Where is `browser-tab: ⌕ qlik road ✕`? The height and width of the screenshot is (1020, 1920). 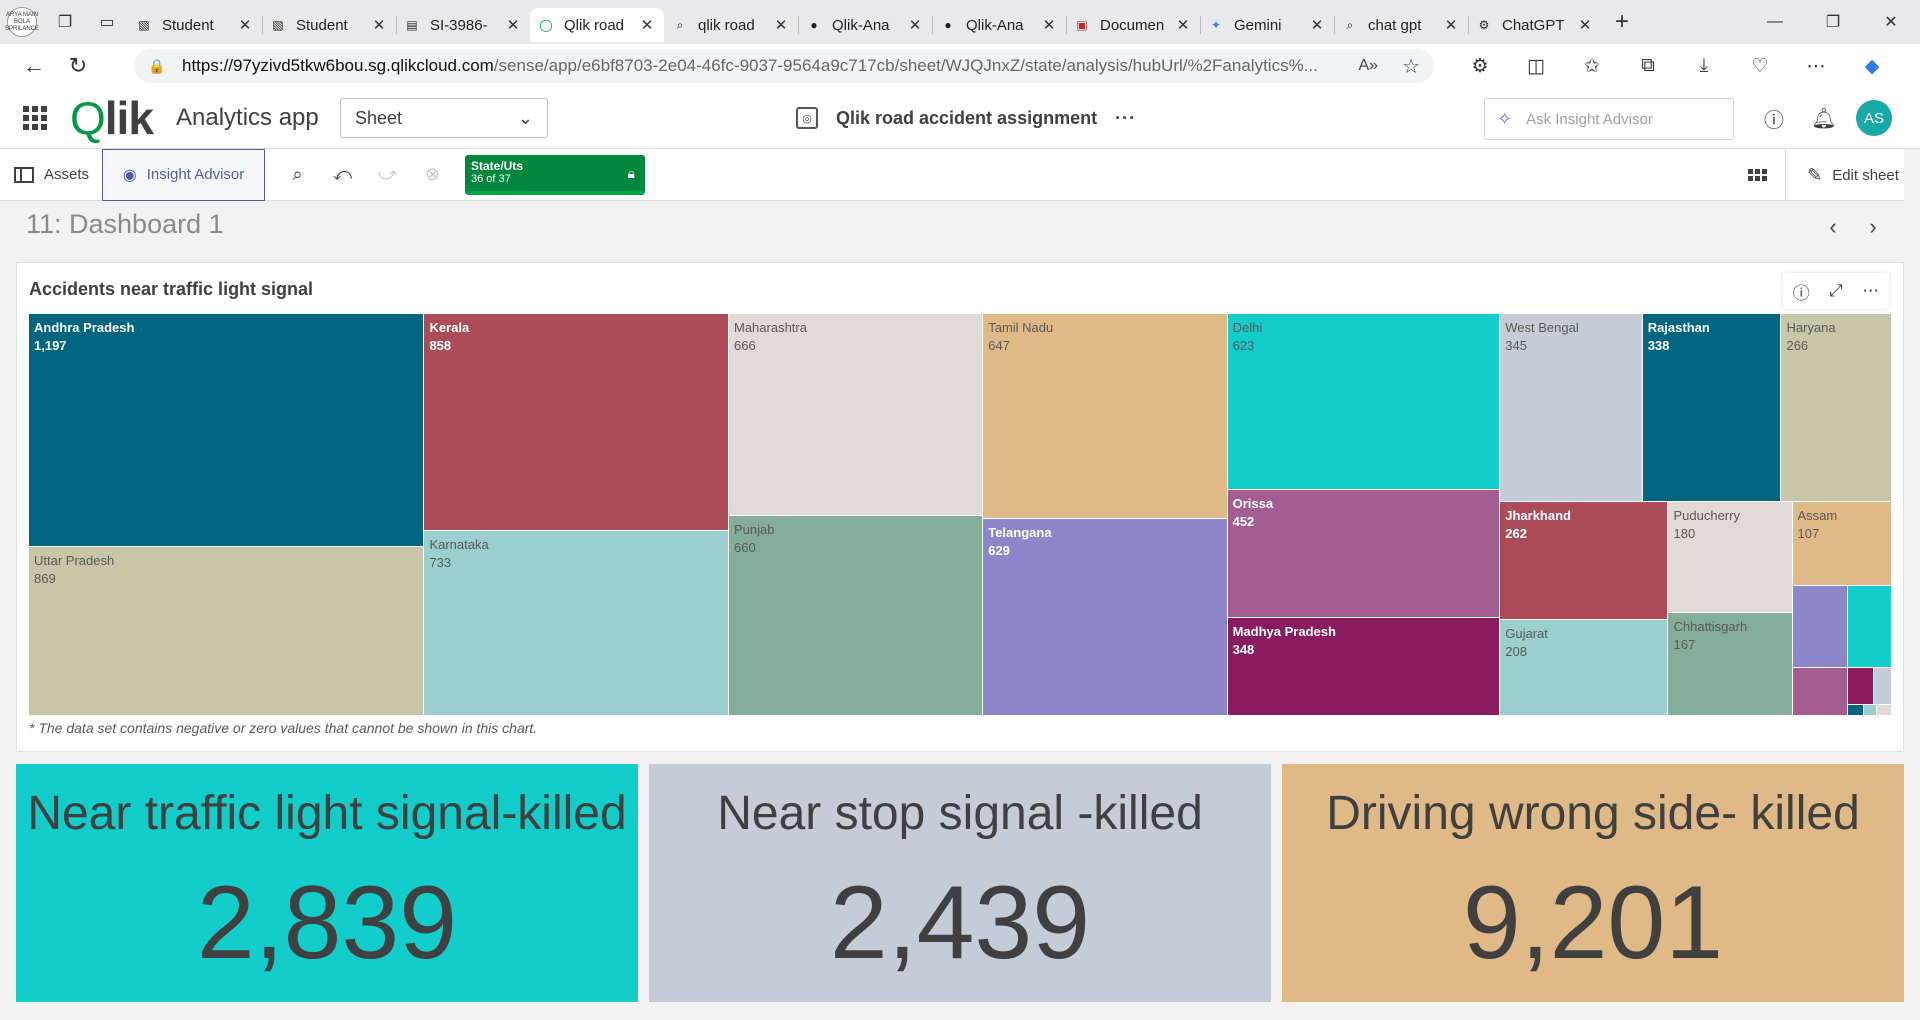
browser-tab: ⌕ qlik road ✕ is located at coordinates (731, 25).